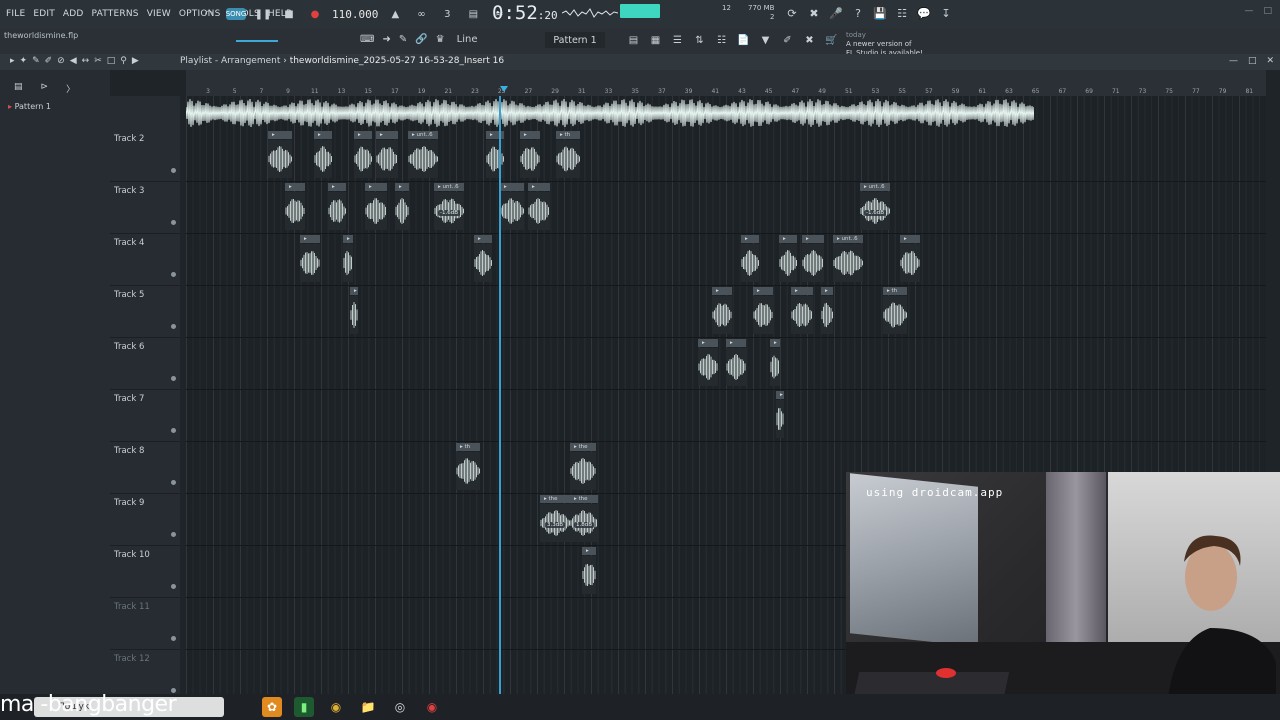 This screenshot has height=720, width=1280. I want to click on help-icon: ?, so click(858, 13).